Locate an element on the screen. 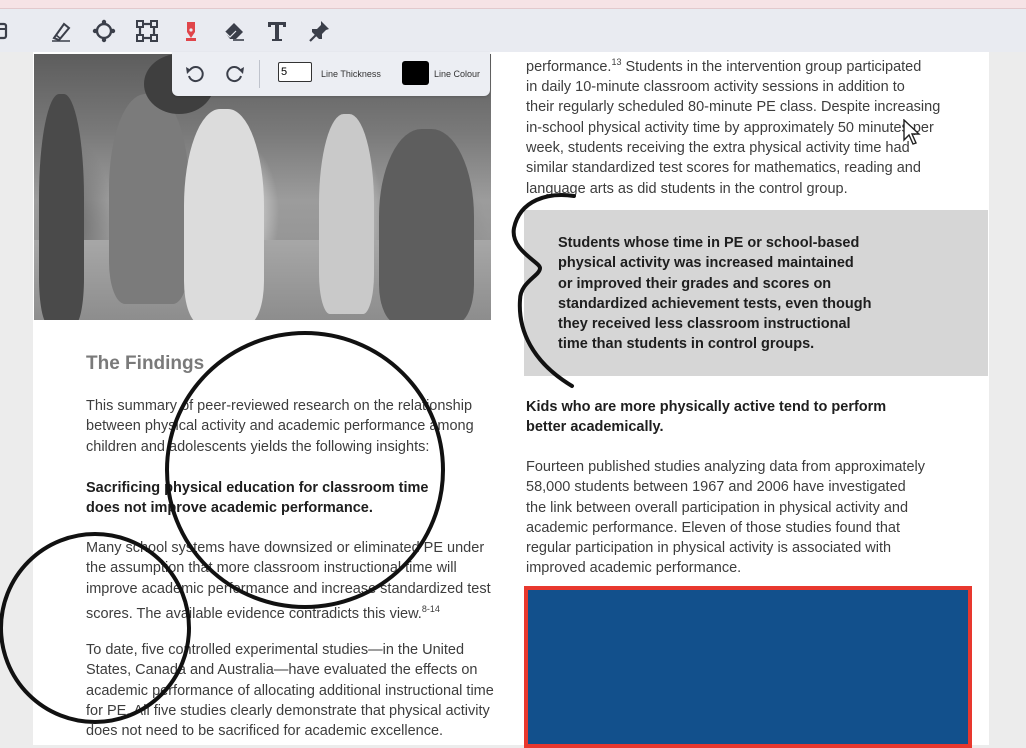 The width and height of the screenshot is (1026, 748). undo-button is located at coordinates (195, 73).